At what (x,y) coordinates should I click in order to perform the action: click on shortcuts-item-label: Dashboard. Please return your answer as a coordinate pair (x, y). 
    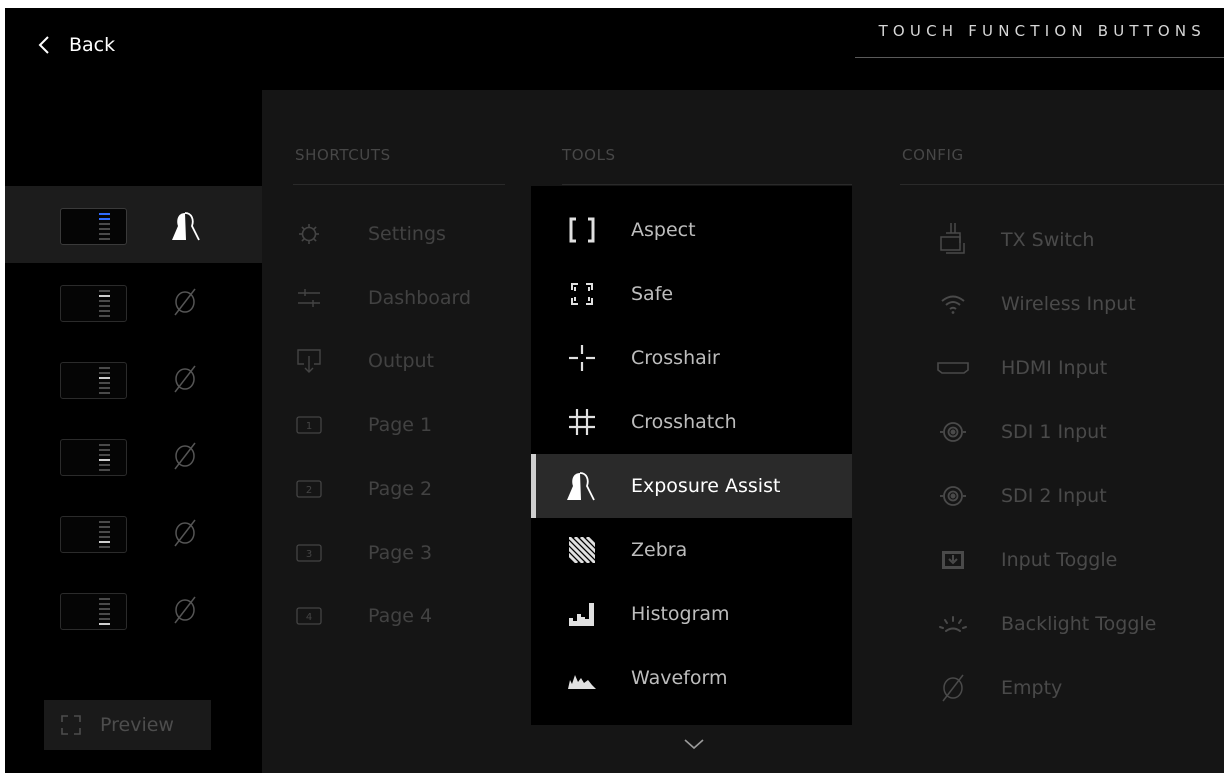
    Looking at the image, I should click on (420, 297).